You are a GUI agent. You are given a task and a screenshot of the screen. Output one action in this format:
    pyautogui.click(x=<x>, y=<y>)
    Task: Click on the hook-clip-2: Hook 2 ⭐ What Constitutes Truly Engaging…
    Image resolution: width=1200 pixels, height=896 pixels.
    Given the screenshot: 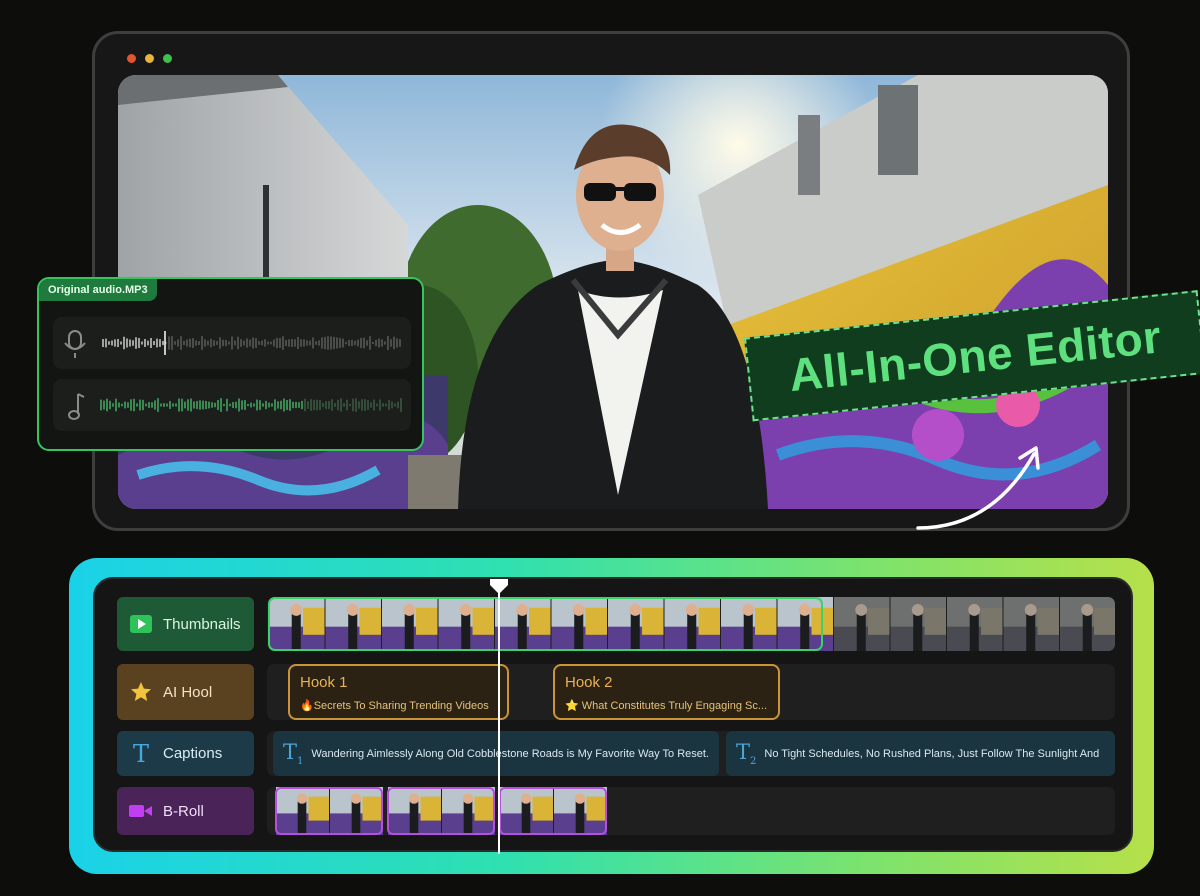 What is the action you would take?
    pyautogui.click(x=666, y=692)
    